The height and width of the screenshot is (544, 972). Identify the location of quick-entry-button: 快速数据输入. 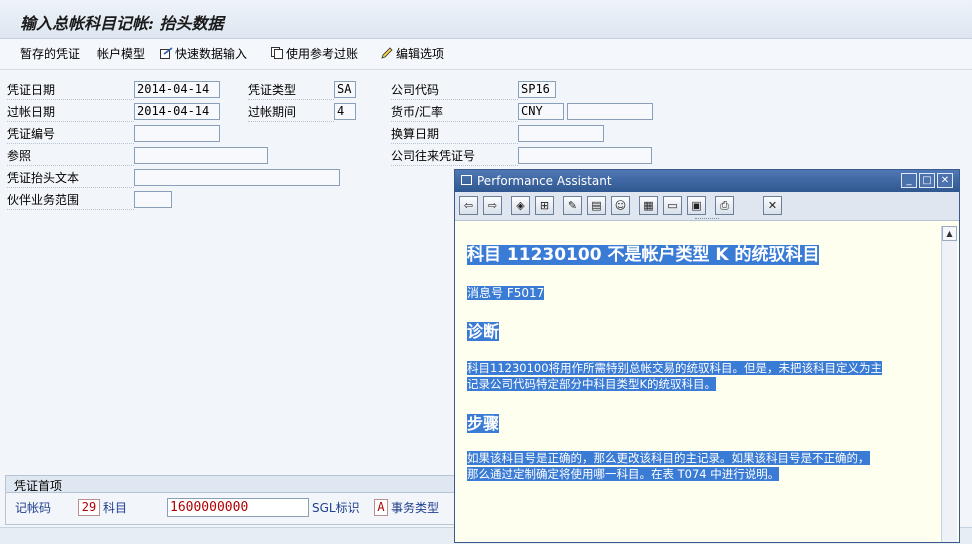
(203, 54).